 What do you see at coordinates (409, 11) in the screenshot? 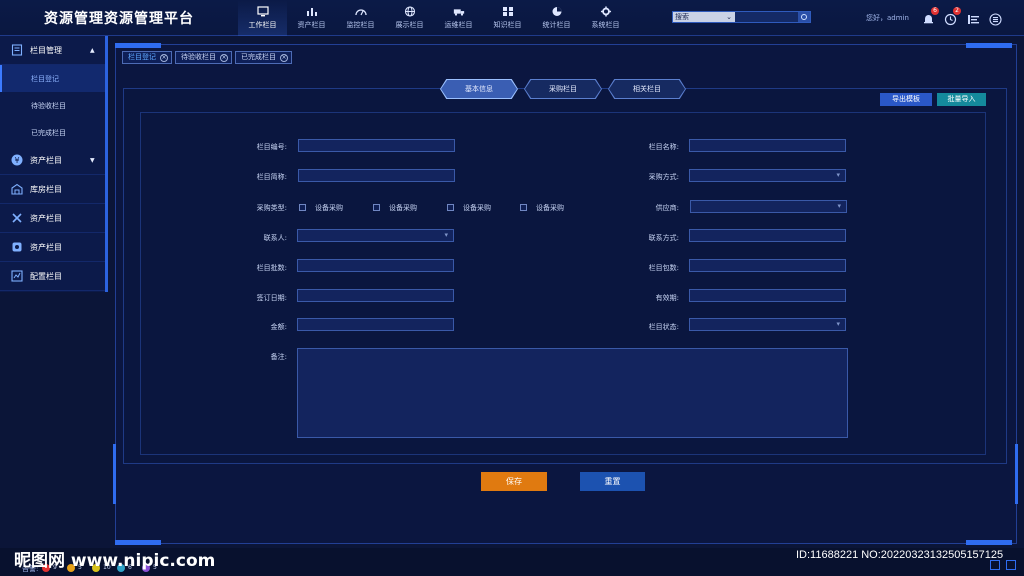
I see `globe-icon` at bounding box center [409, 11].